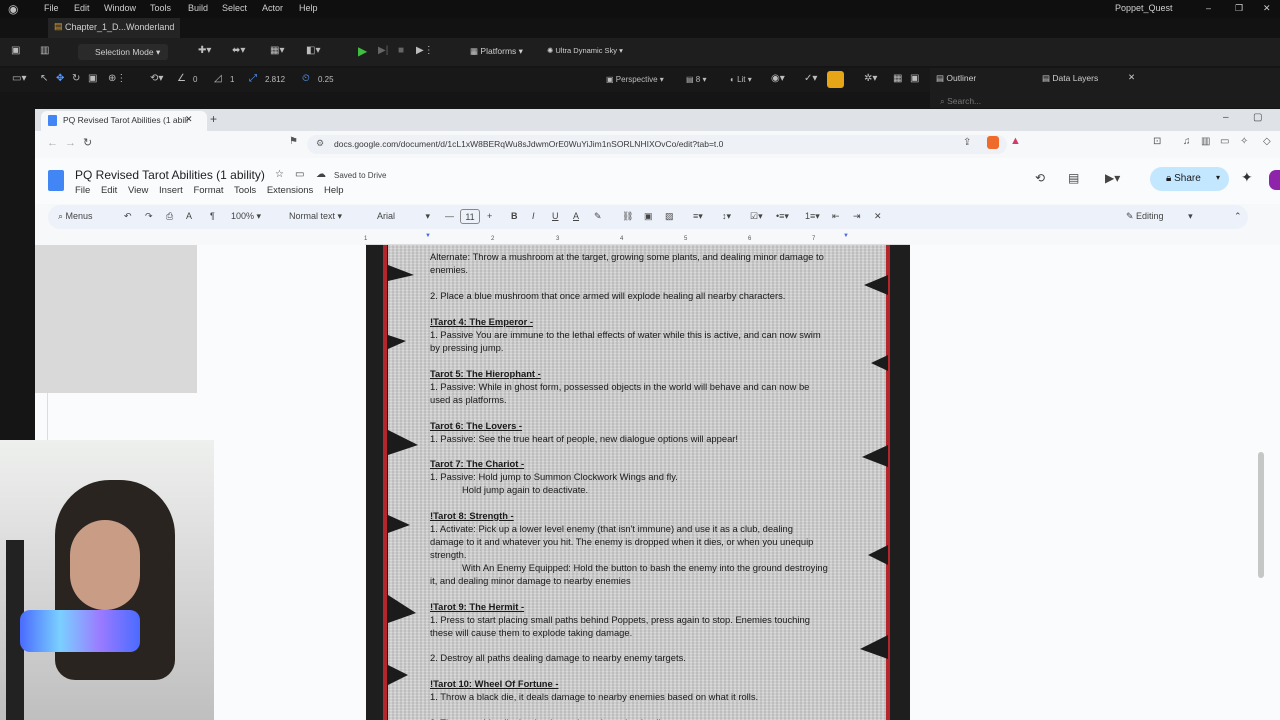 The height and width of the screenshot is (720, 1280). Describe the element at coordinates (1112, 178) in the screenshot. I see `meet-icon: ▶▾` at that location.